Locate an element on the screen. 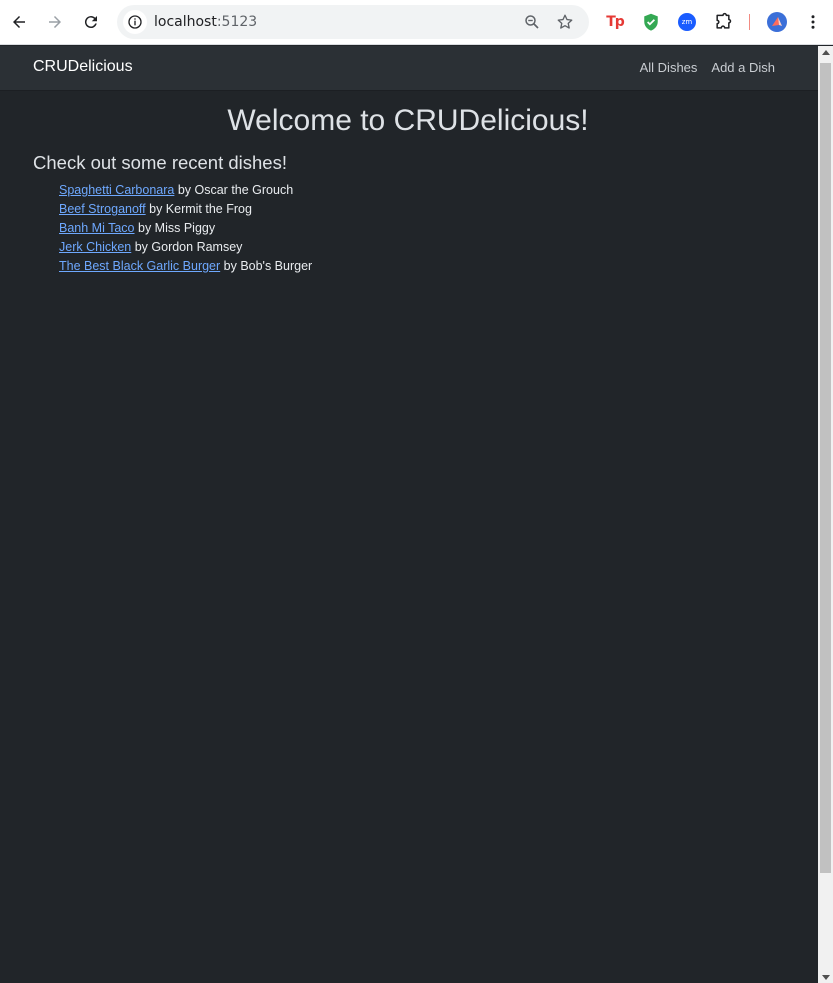 Image resolution: width=833 pixels, height=983 pixels. shield-extension-icon is located at coordinates (651, 22).